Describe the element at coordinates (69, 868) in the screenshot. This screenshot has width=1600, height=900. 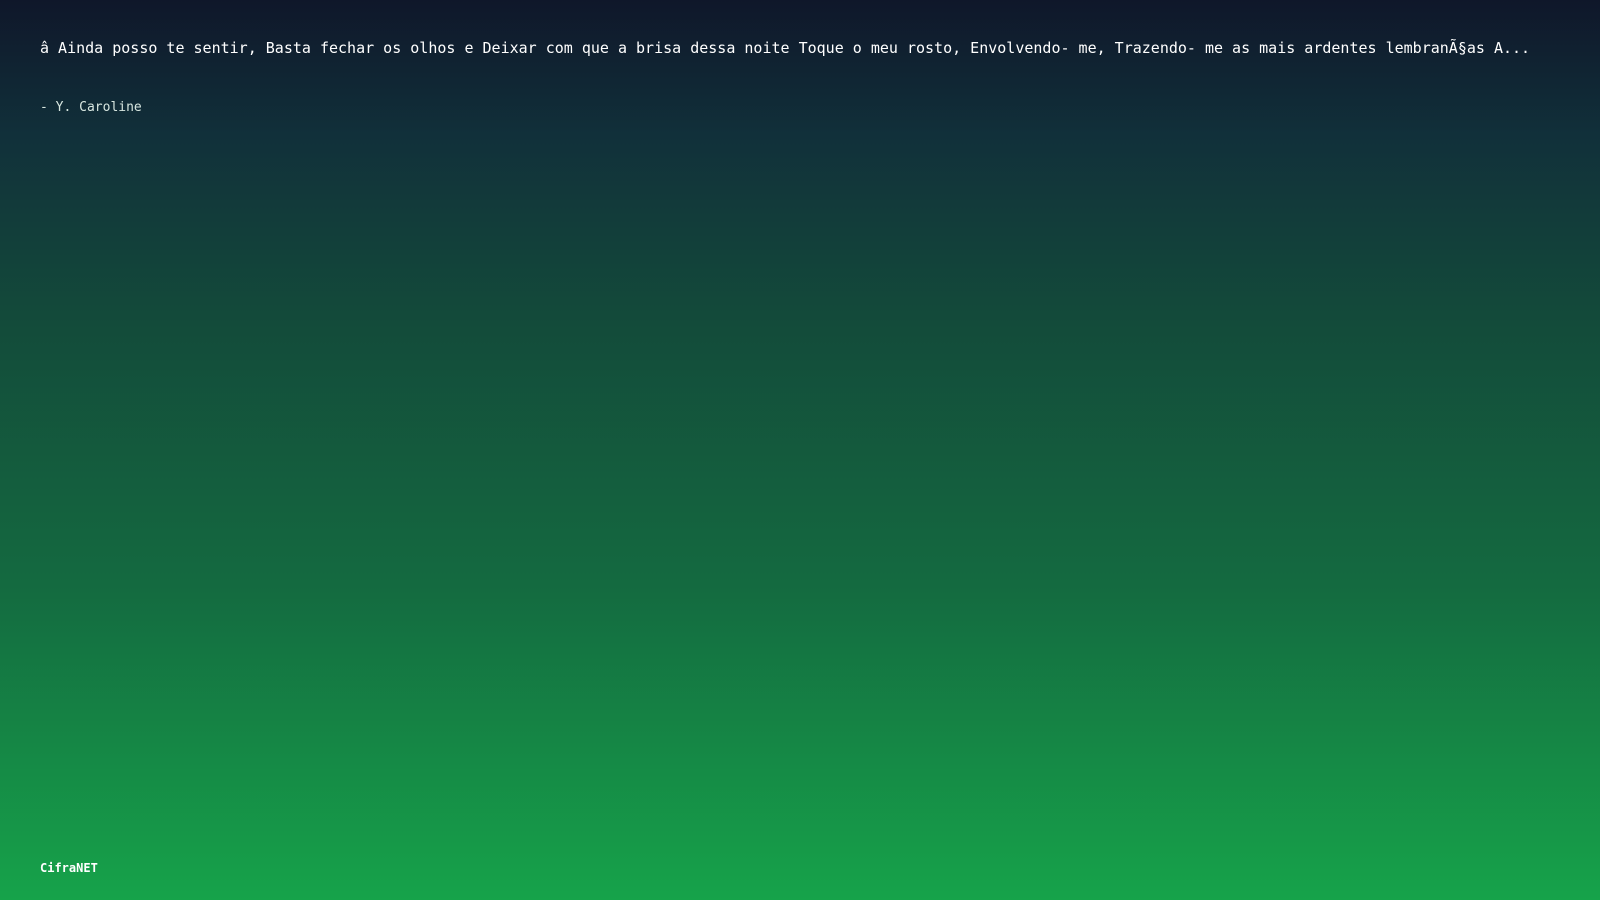
I see `brand-logo-text: CifraNET` at that location.